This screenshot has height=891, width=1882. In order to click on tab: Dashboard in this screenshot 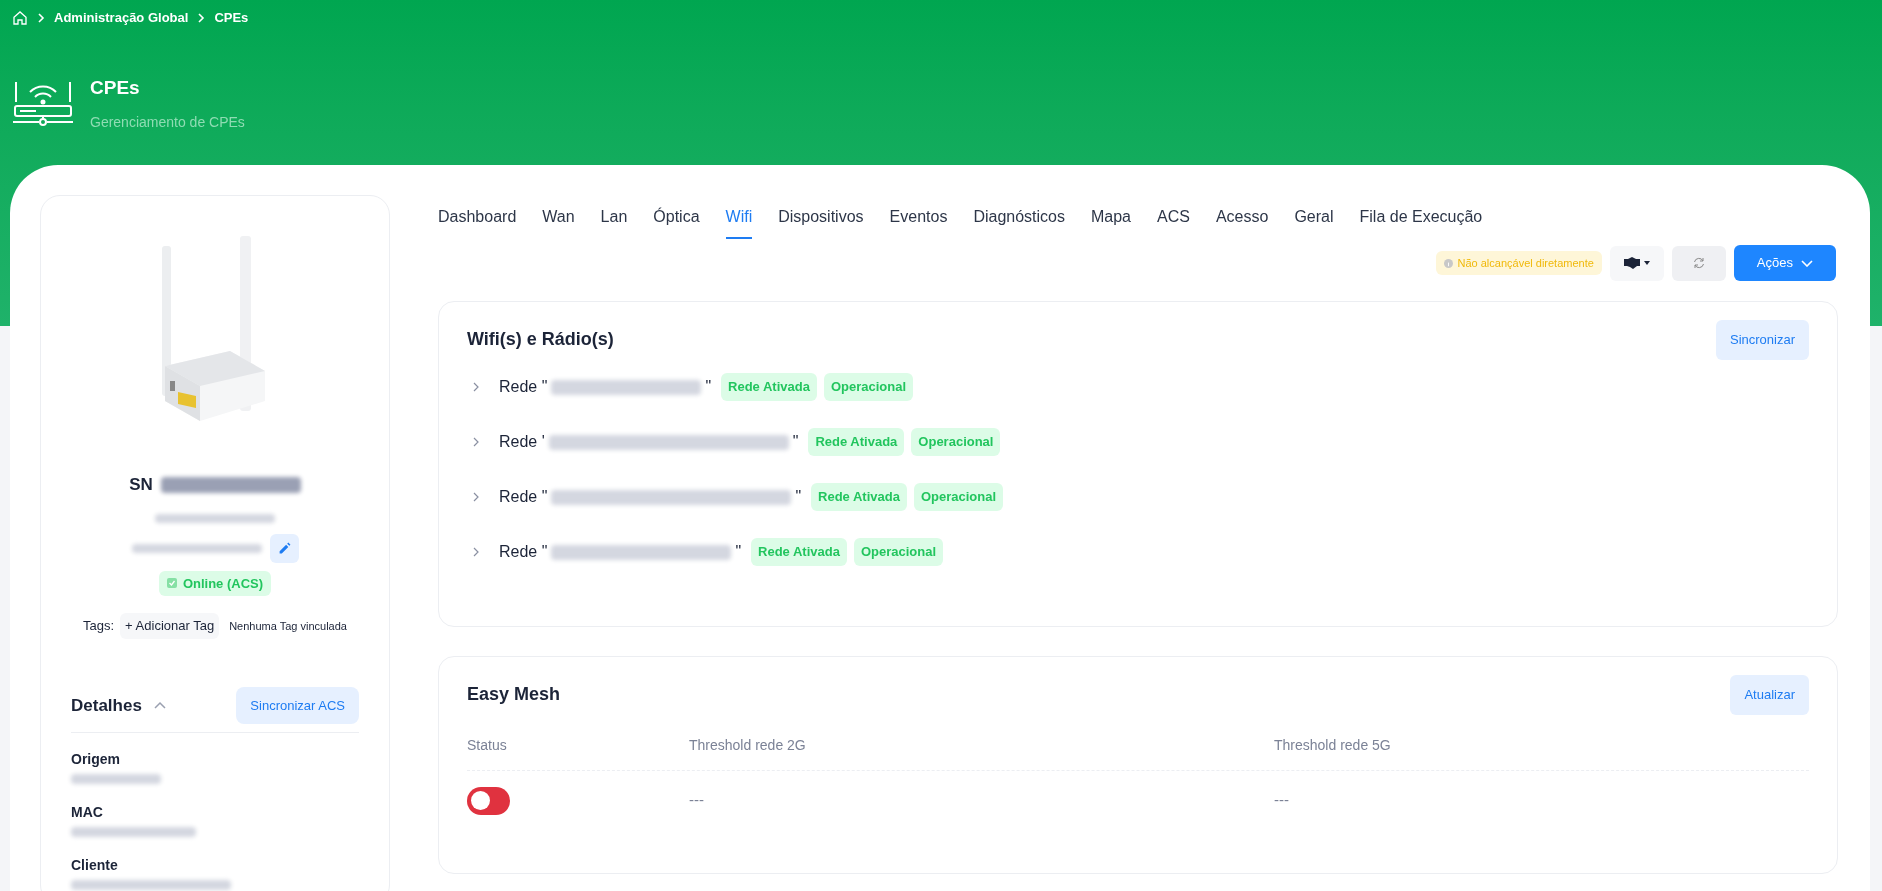, I will do `click(477, 222)`.